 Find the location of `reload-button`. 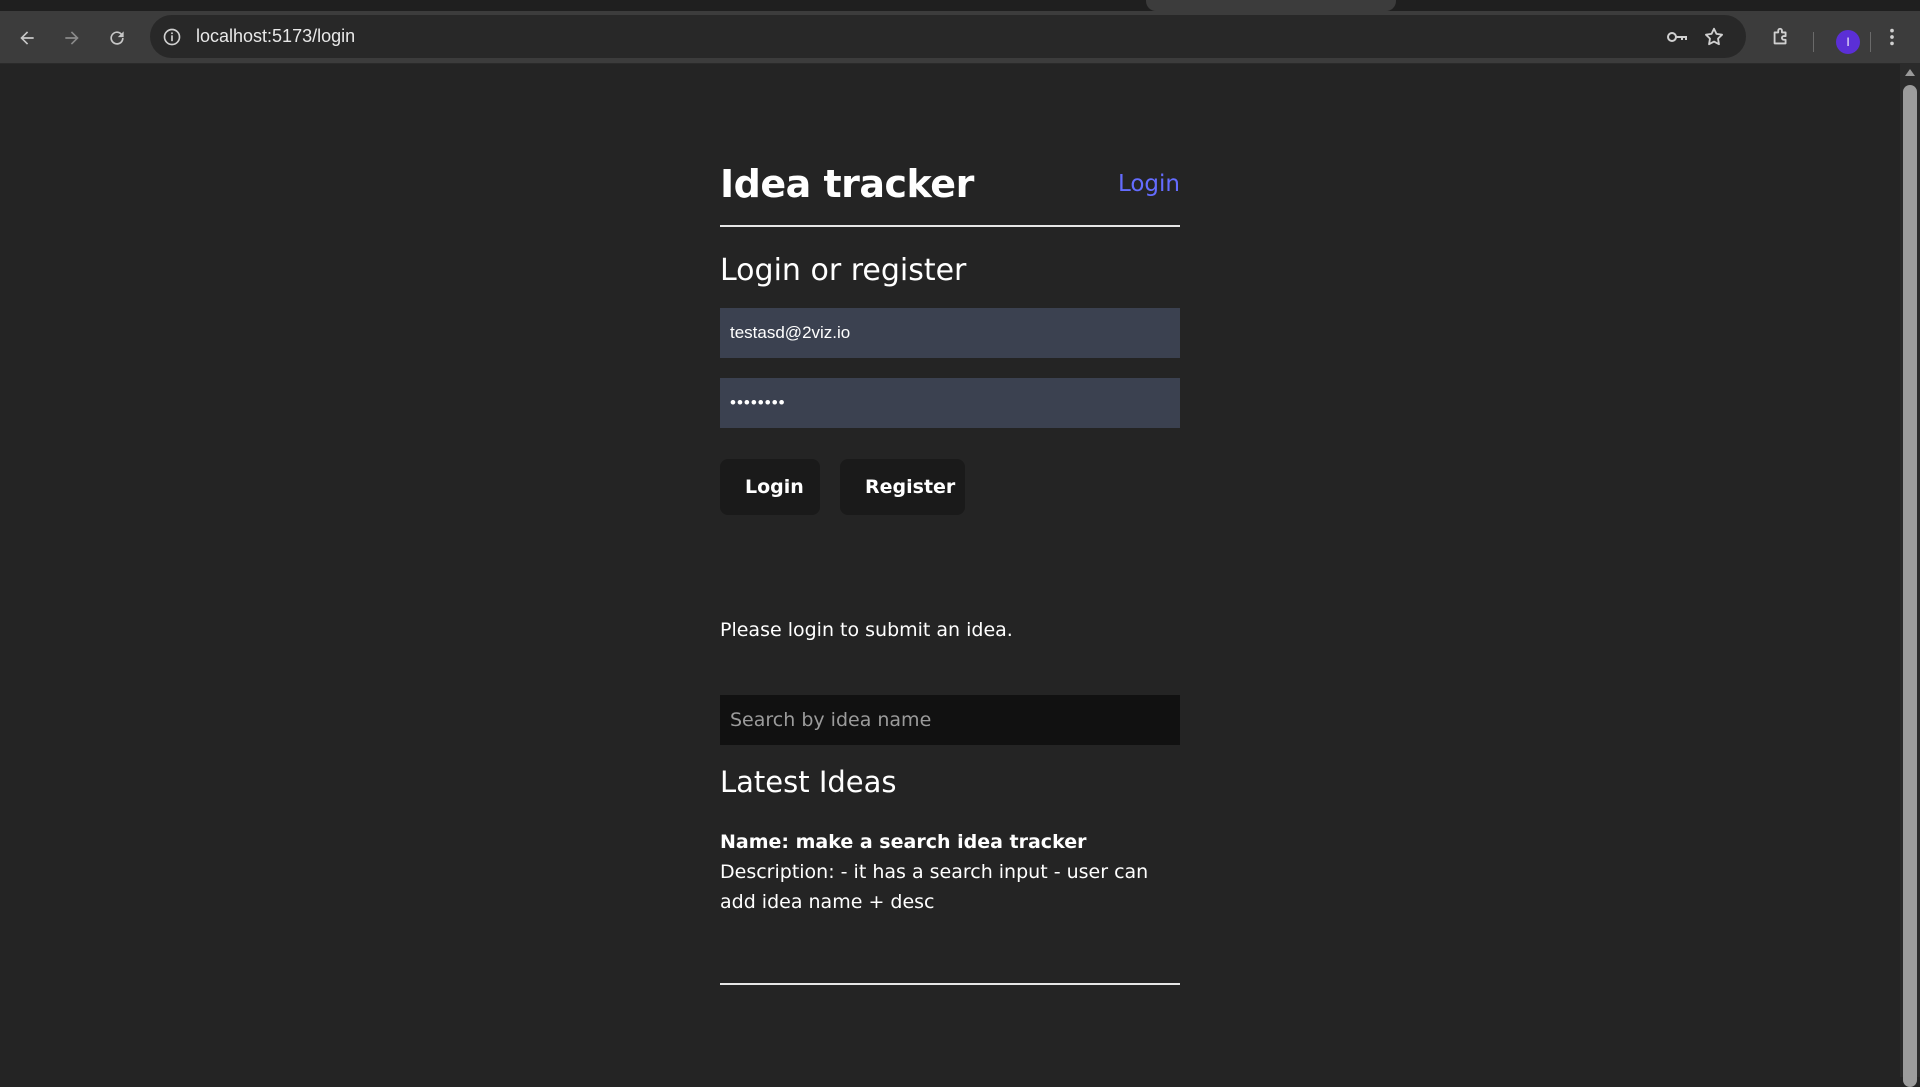

reload-button is located at coordinates (117, 38).